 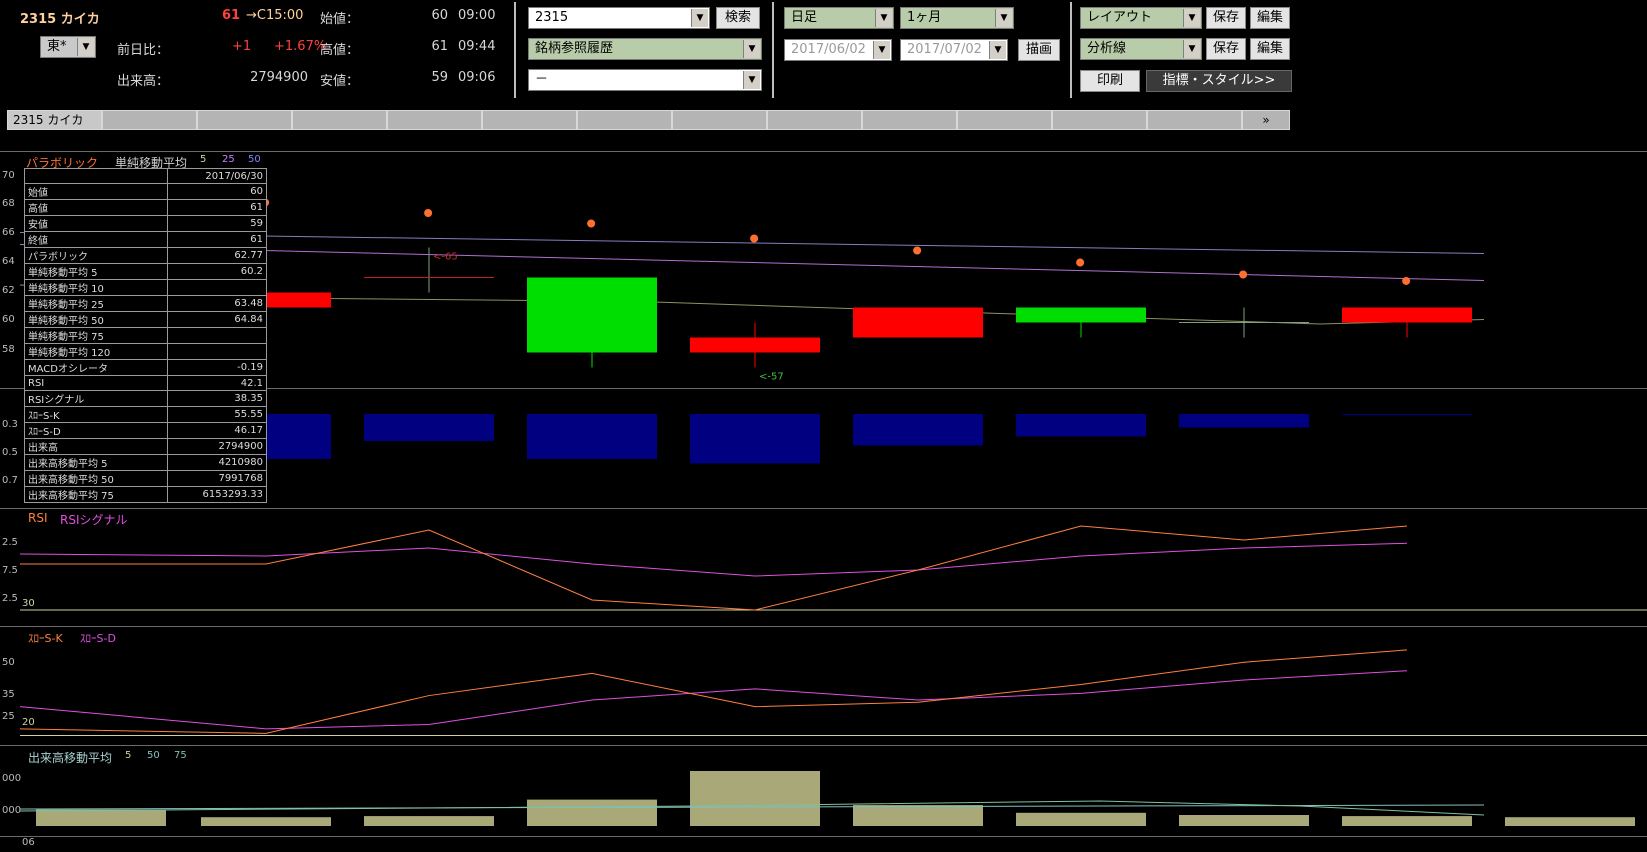 I want to click on info-value: 42.1, so click(x=217, y=383).